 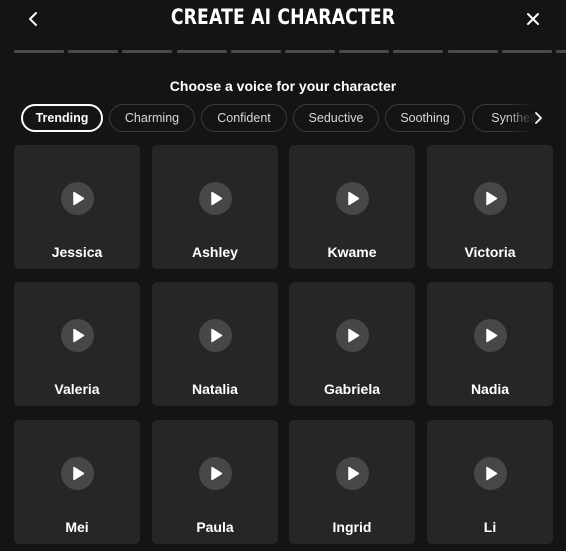 I want to click on progress-bar, so click(x=290, y=51).